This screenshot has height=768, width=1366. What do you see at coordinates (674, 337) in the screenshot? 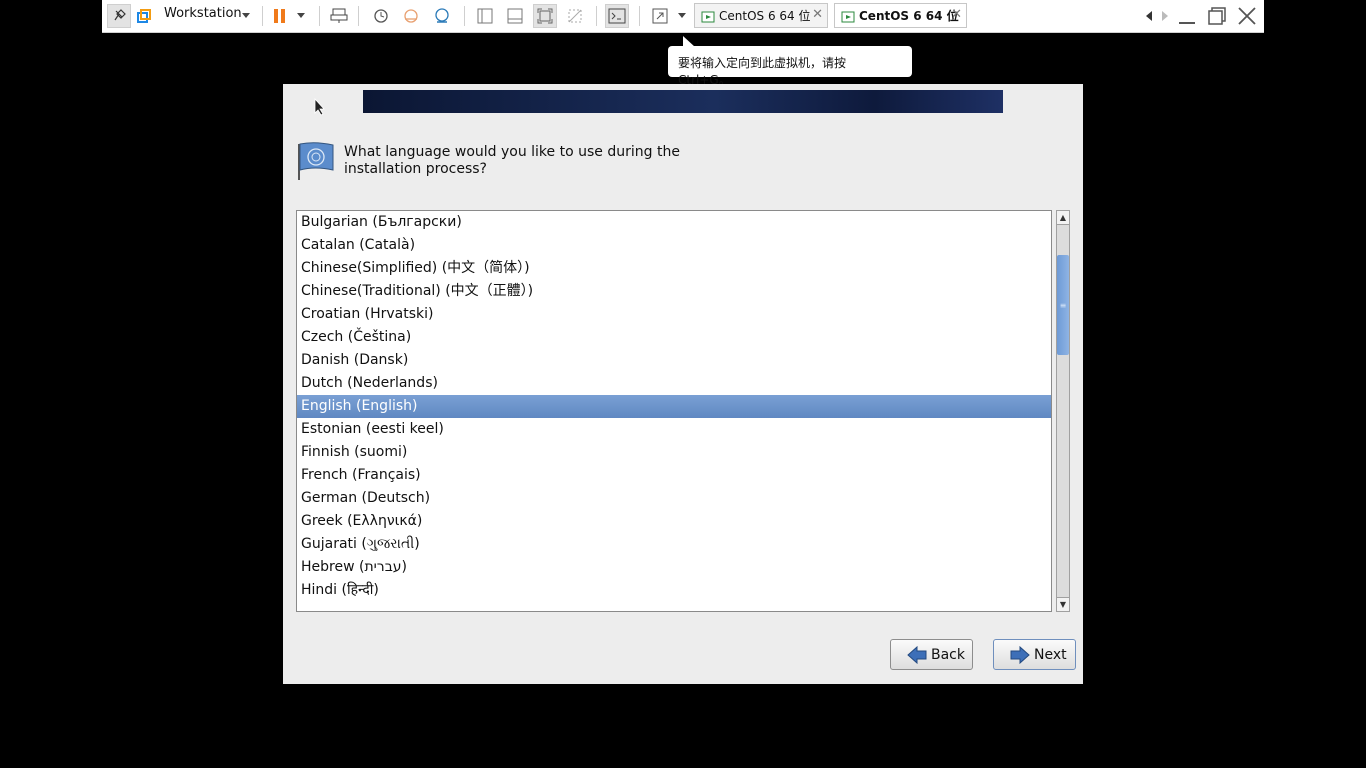
I see `language-option: Czech (Čeština)` at bounding box center [674, 337].